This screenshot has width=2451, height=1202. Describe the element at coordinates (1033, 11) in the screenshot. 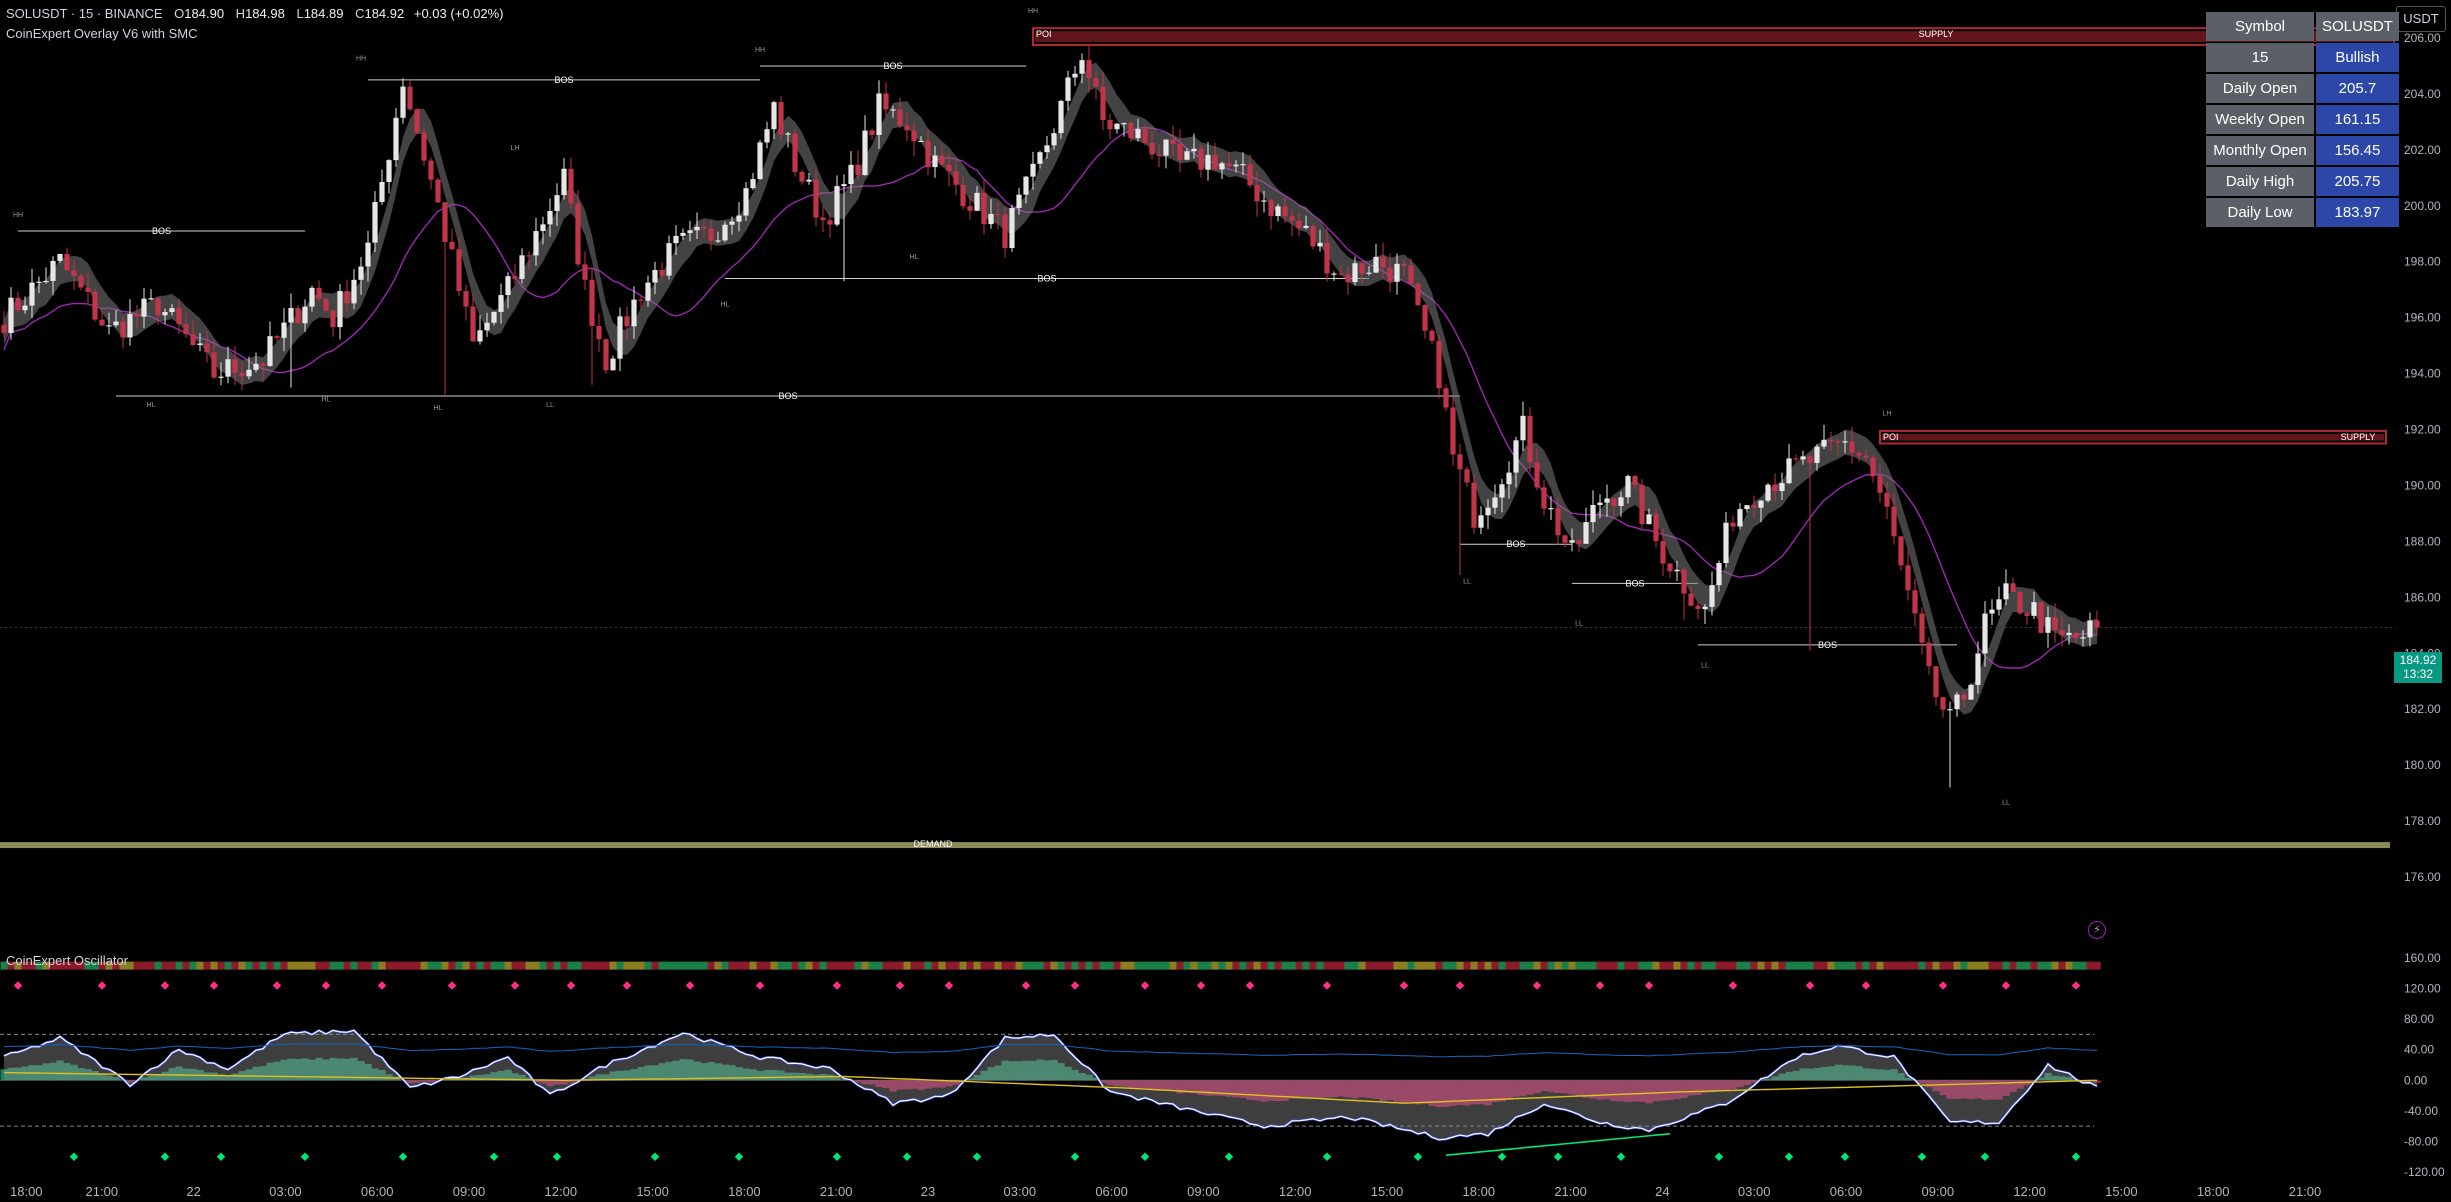

I see `swing-label: HH` at that location.